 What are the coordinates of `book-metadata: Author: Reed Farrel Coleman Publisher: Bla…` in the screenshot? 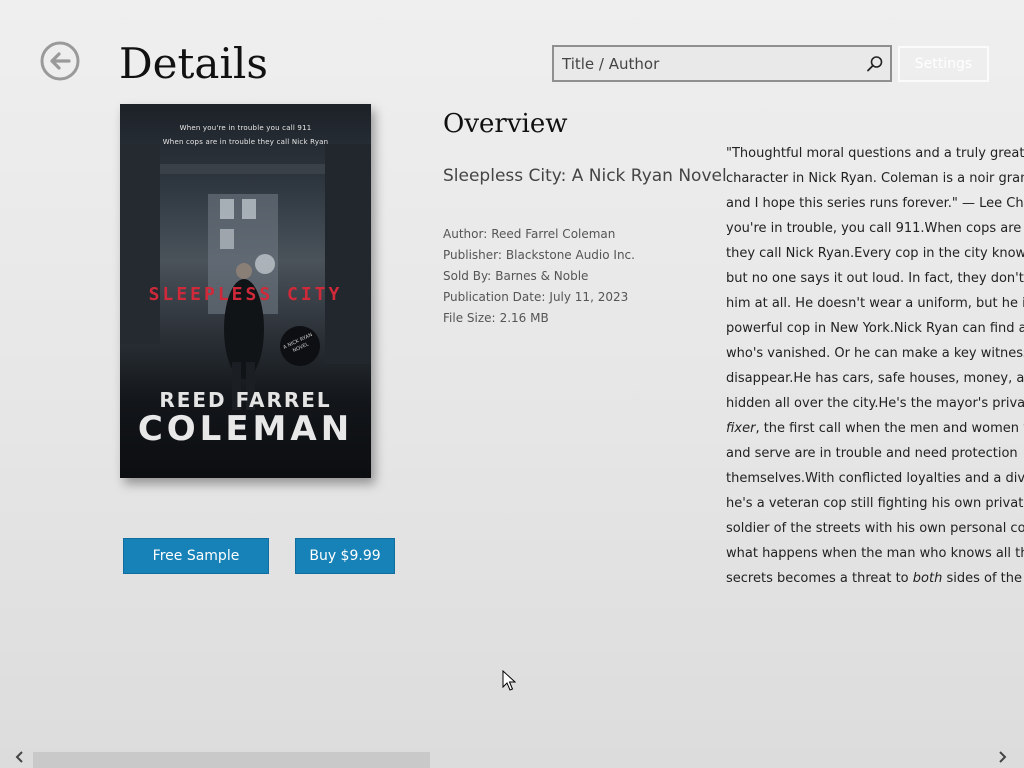 It's located at (539, 276).